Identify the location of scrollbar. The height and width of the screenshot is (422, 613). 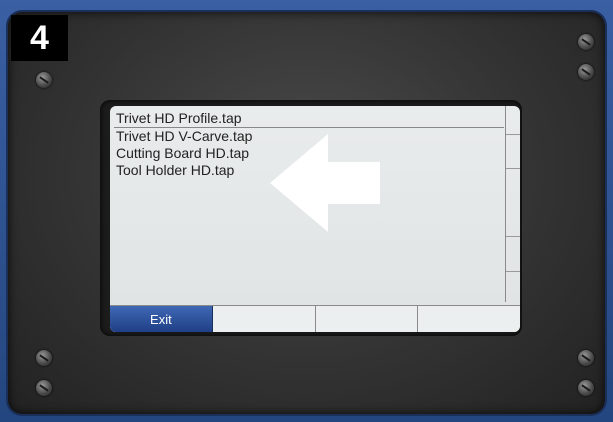
(512, 204).